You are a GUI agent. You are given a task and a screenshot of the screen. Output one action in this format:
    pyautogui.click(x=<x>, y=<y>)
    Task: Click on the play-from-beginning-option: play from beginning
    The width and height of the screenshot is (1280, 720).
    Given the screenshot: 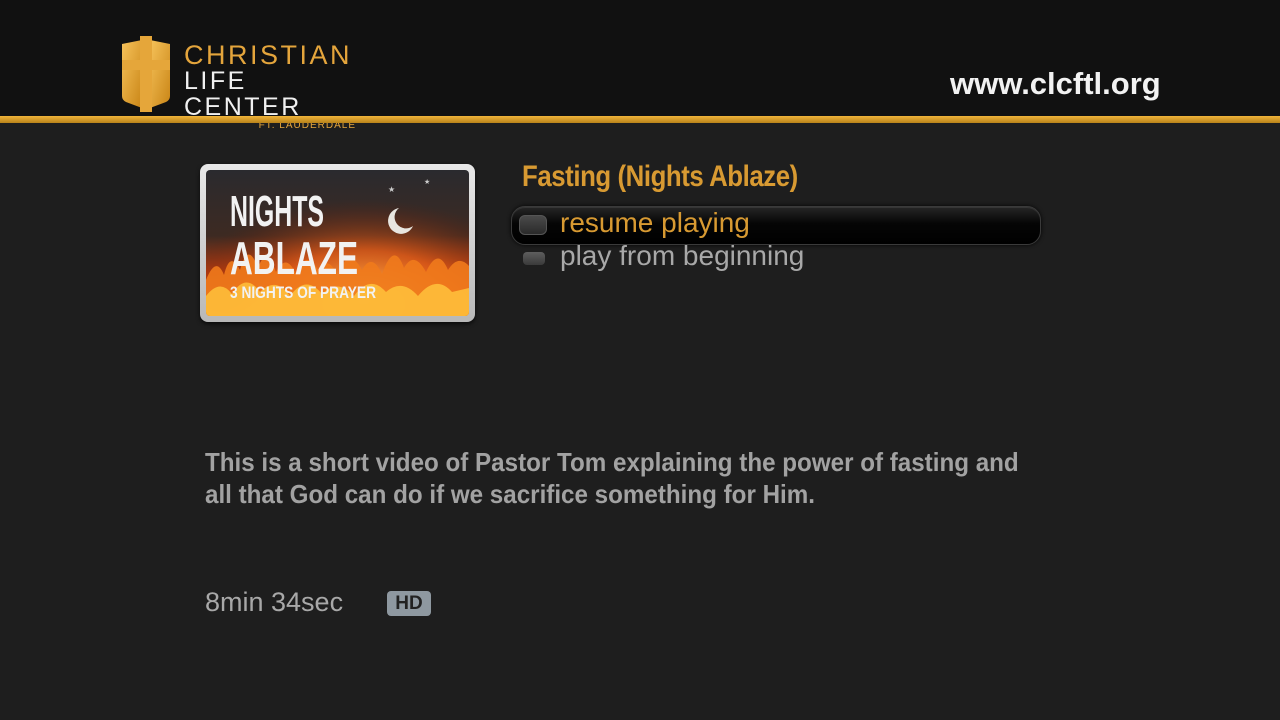 What is the action you would take?
    pyautogui.click(x=682, y=256)
    